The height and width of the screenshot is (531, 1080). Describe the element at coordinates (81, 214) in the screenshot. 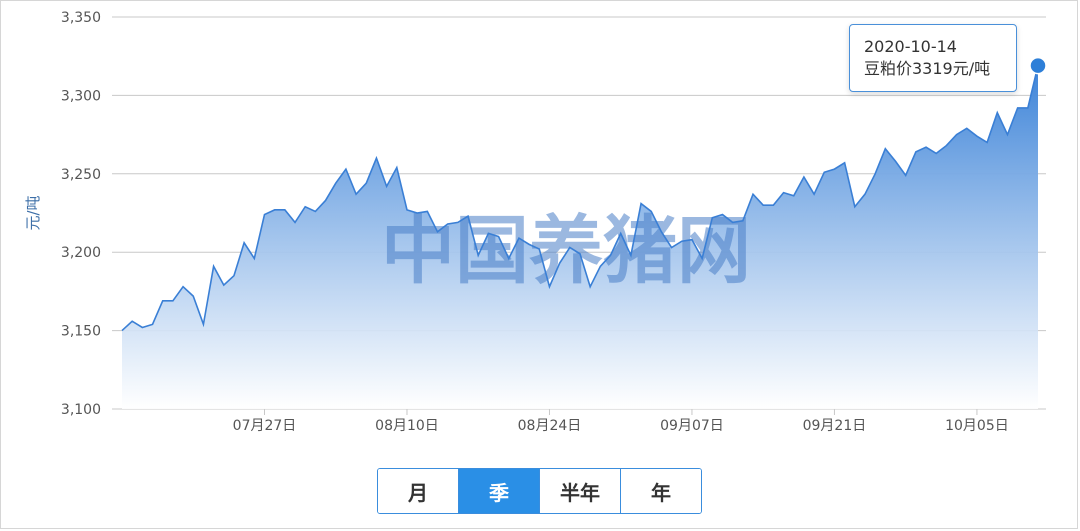

I see `y-axis-ticks: 3,100 3,150 3,200 3,250 3,300 3,350` at that location.